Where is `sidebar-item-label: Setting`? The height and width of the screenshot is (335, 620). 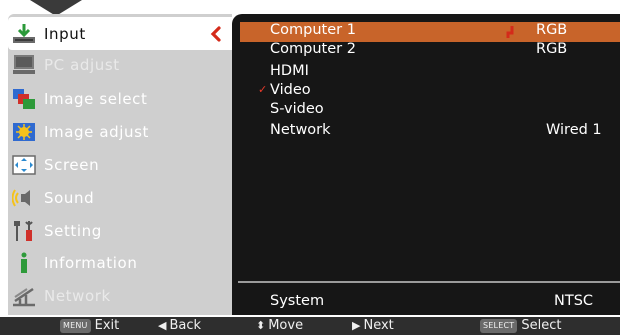
sidebar-item-label: Setting is located at coordinates (73, 231).